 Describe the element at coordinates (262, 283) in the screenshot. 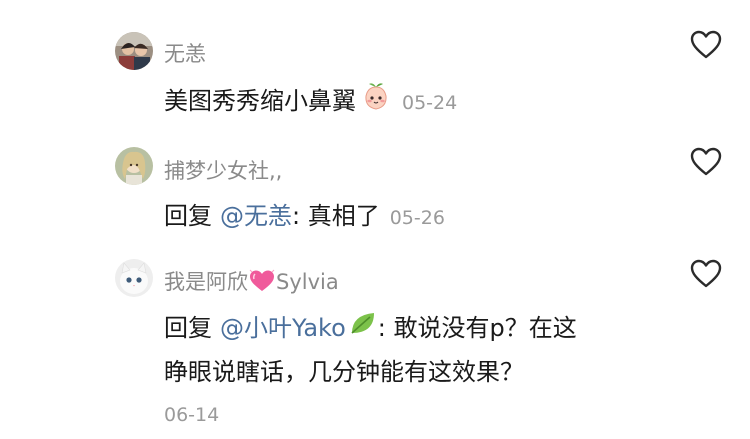

I see `pink-heart-emoji-icon` at that location.